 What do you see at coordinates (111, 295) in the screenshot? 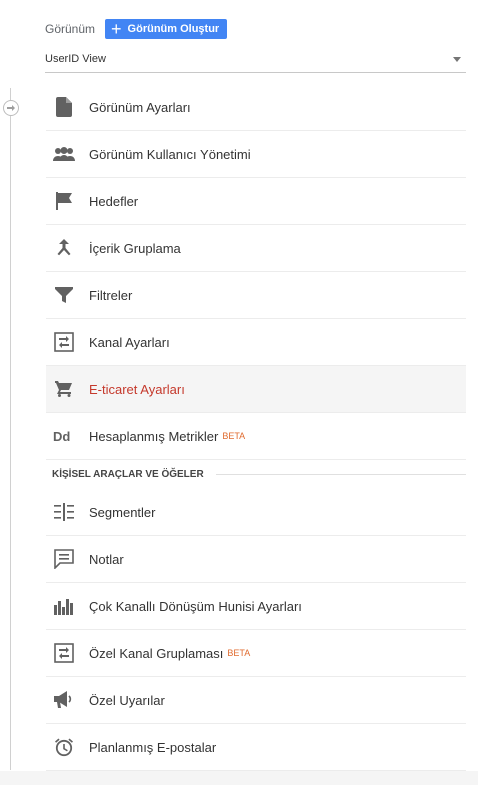
I see `menu-item-label: Filtreler` at bounding box center [111, 295].